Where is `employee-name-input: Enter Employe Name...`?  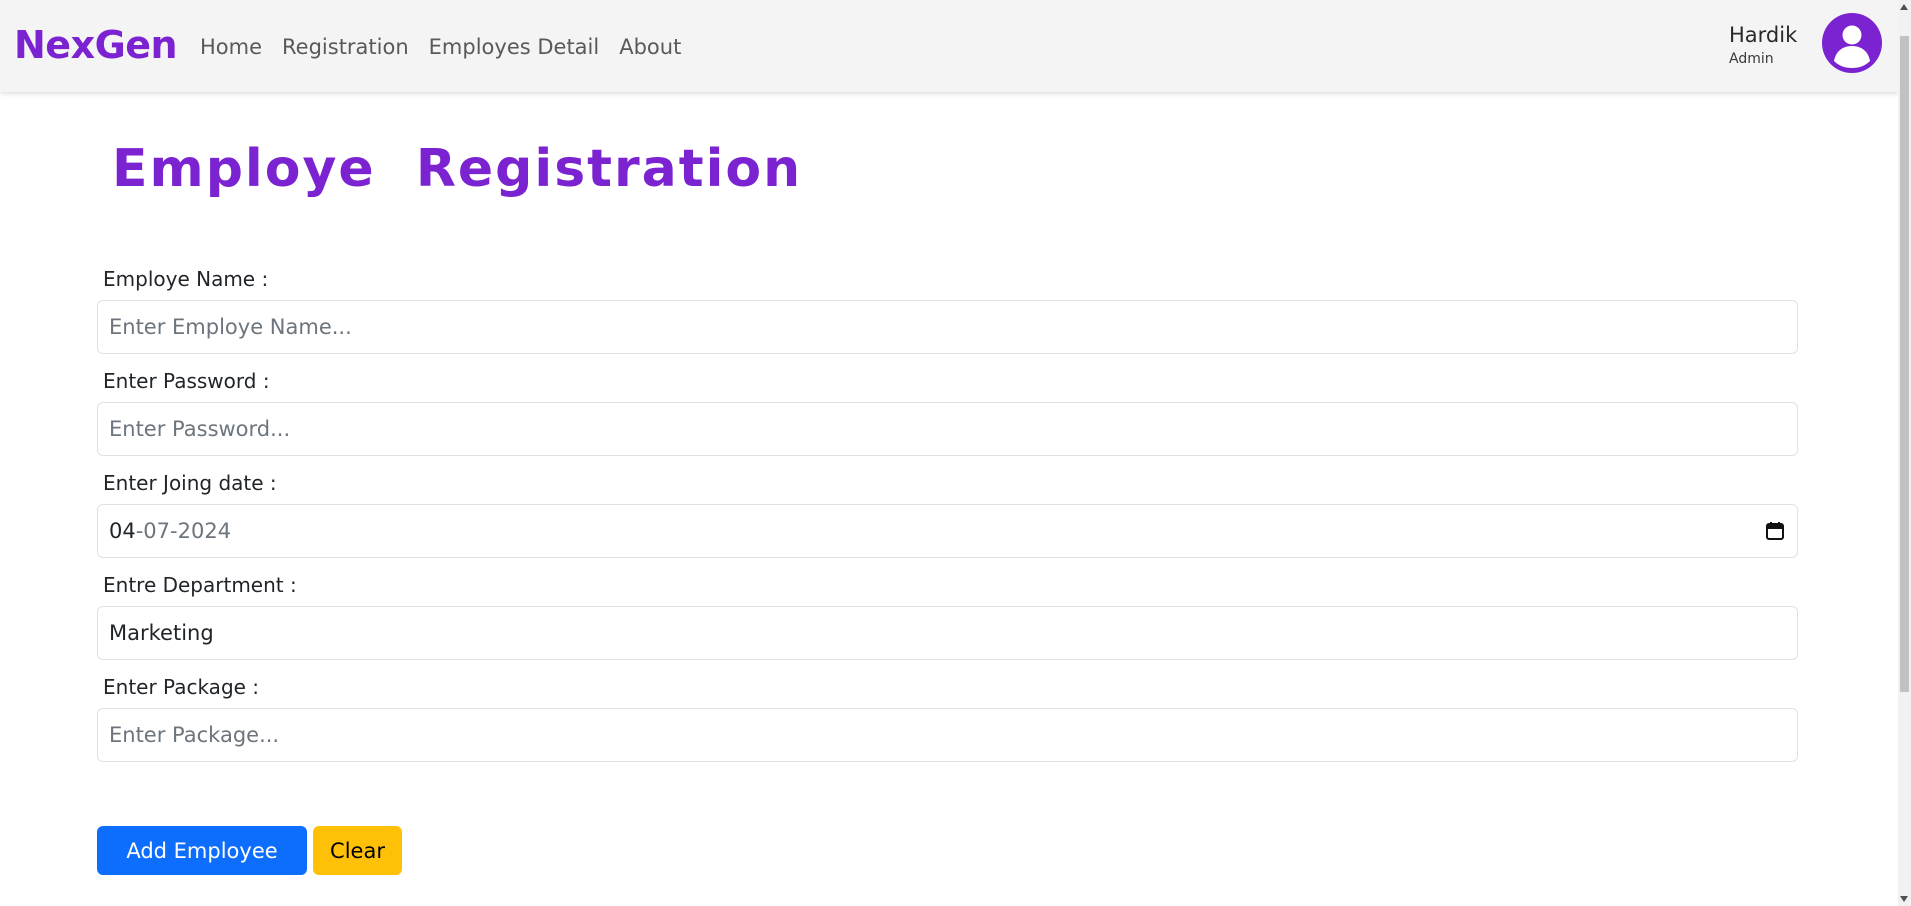 employee-name-input: Enter Employe Name... is located at coordinates (947, 327).